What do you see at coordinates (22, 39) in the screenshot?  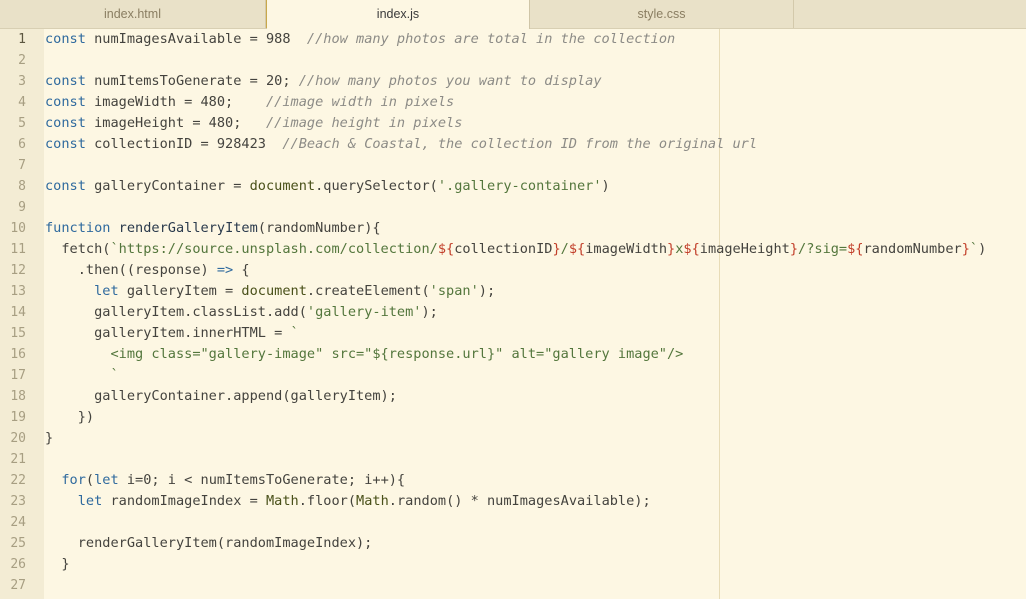 I see `line-number: 1` at bounding box center [22, 39].